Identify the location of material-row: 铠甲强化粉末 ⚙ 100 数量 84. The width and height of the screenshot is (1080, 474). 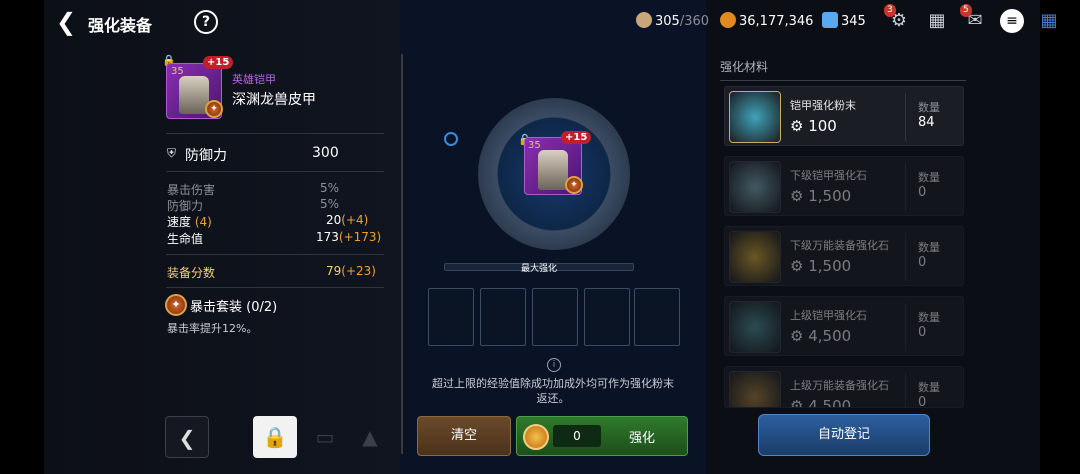
(844, 116).